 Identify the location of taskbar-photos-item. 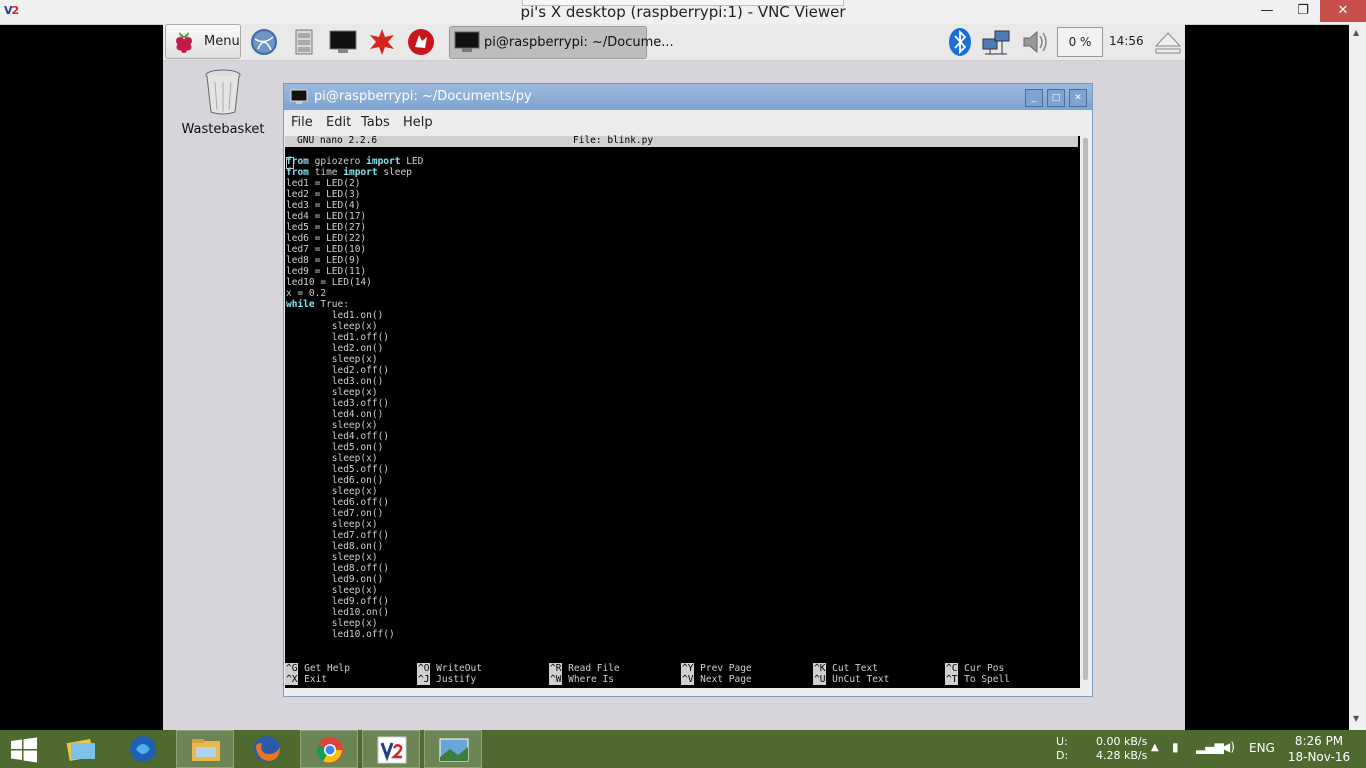
(453, 749).